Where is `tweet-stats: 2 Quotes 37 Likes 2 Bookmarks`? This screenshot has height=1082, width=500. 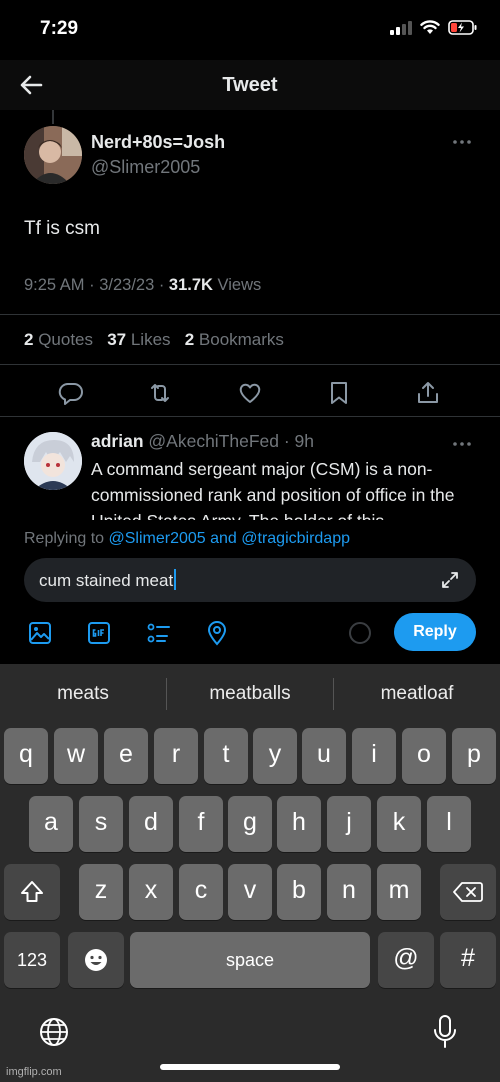 tweet-stats: 2 Quotes 37 Likes 2 Bookmarks is located at coordinates (154, 340).